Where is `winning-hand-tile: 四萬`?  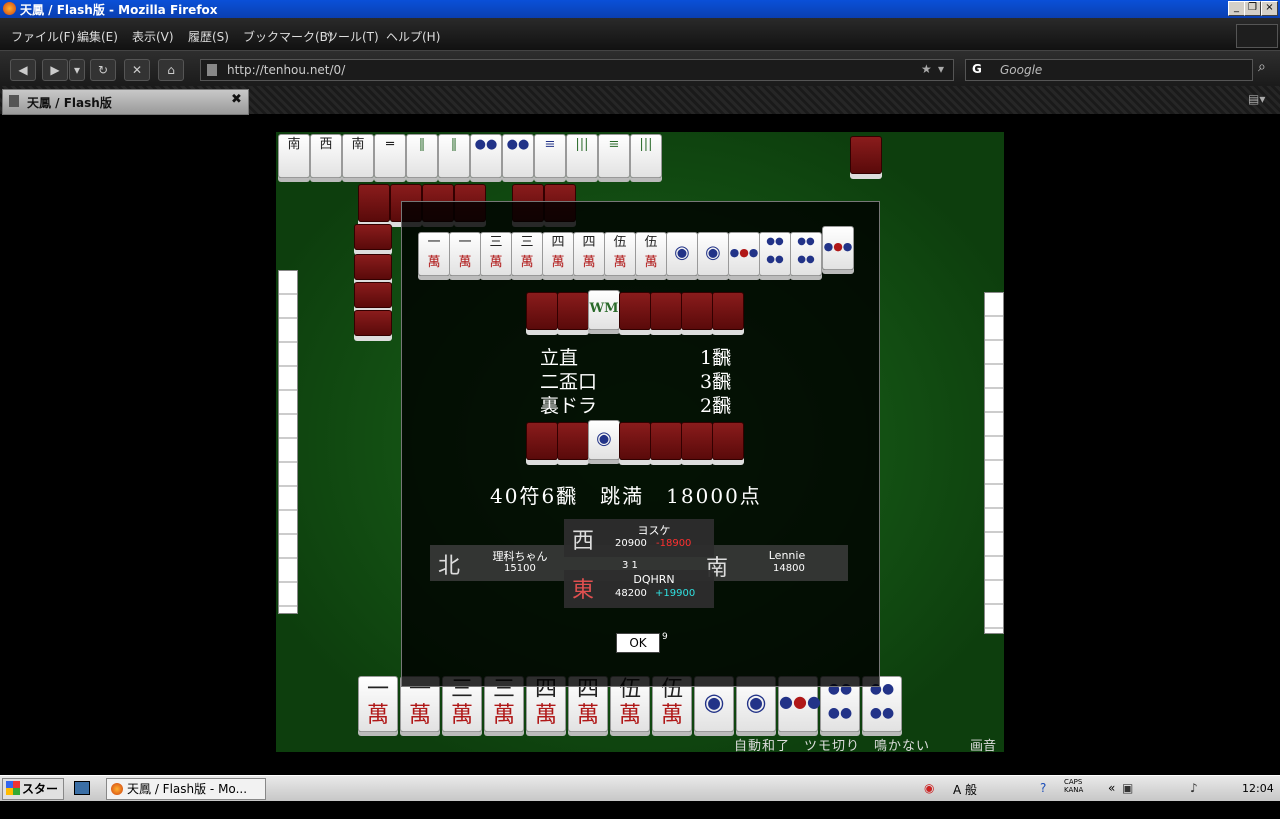
winning-hand-tile: 四萬 is located at coordinates (558, 254).